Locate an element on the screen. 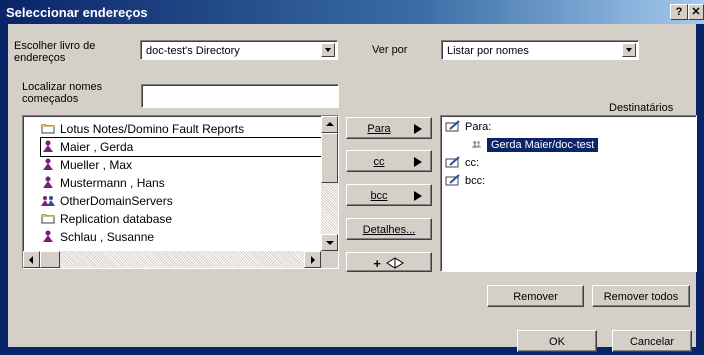  add-cc-button: cc is located at coordinates (389, 161).